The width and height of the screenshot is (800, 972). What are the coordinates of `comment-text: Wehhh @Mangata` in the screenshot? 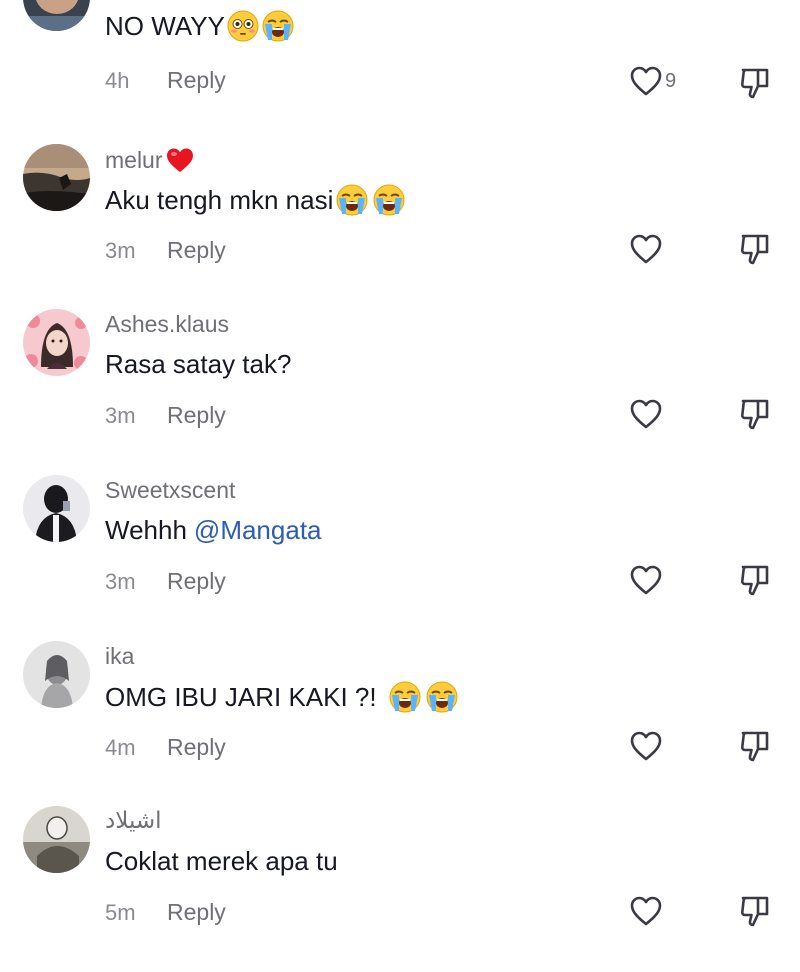 It's located at (213, 530).